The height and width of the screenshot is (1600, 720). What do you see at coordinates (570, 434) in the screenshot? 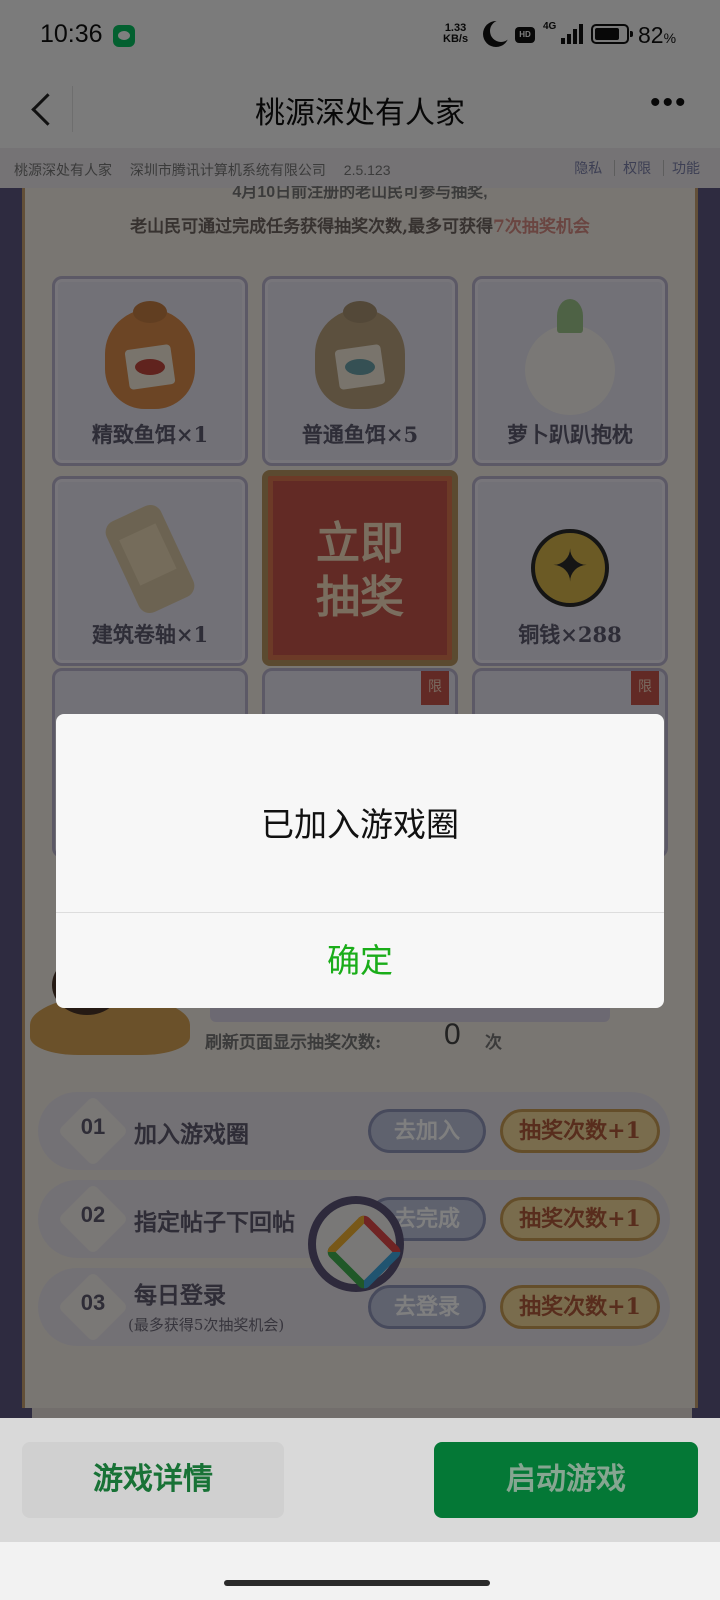
I see `prize-label: 萝卜趴趴抱枕` at bounding box center [570, 434].